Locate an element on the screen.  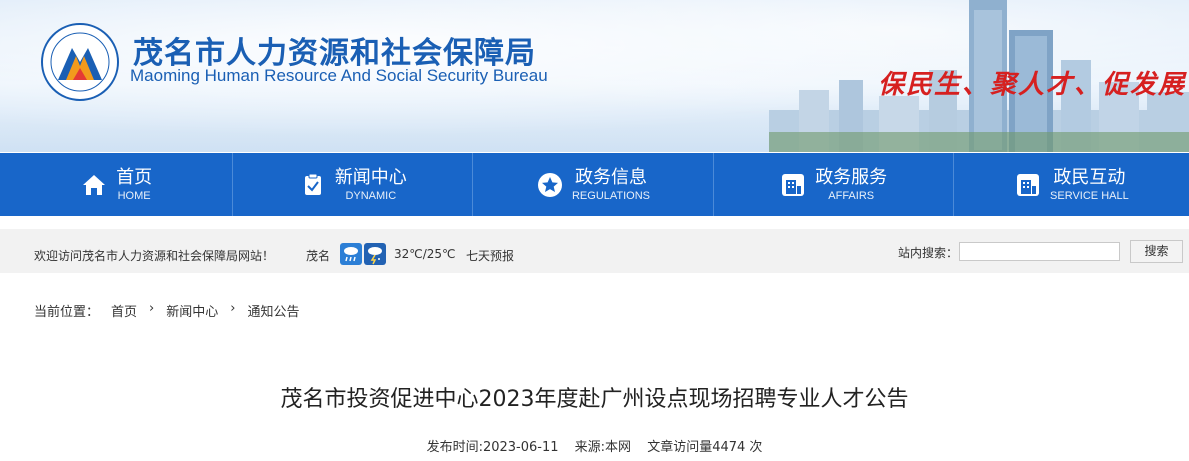
nav-item-news: 新闻中心 DYNAMIC is located at coordinates (353, 184).